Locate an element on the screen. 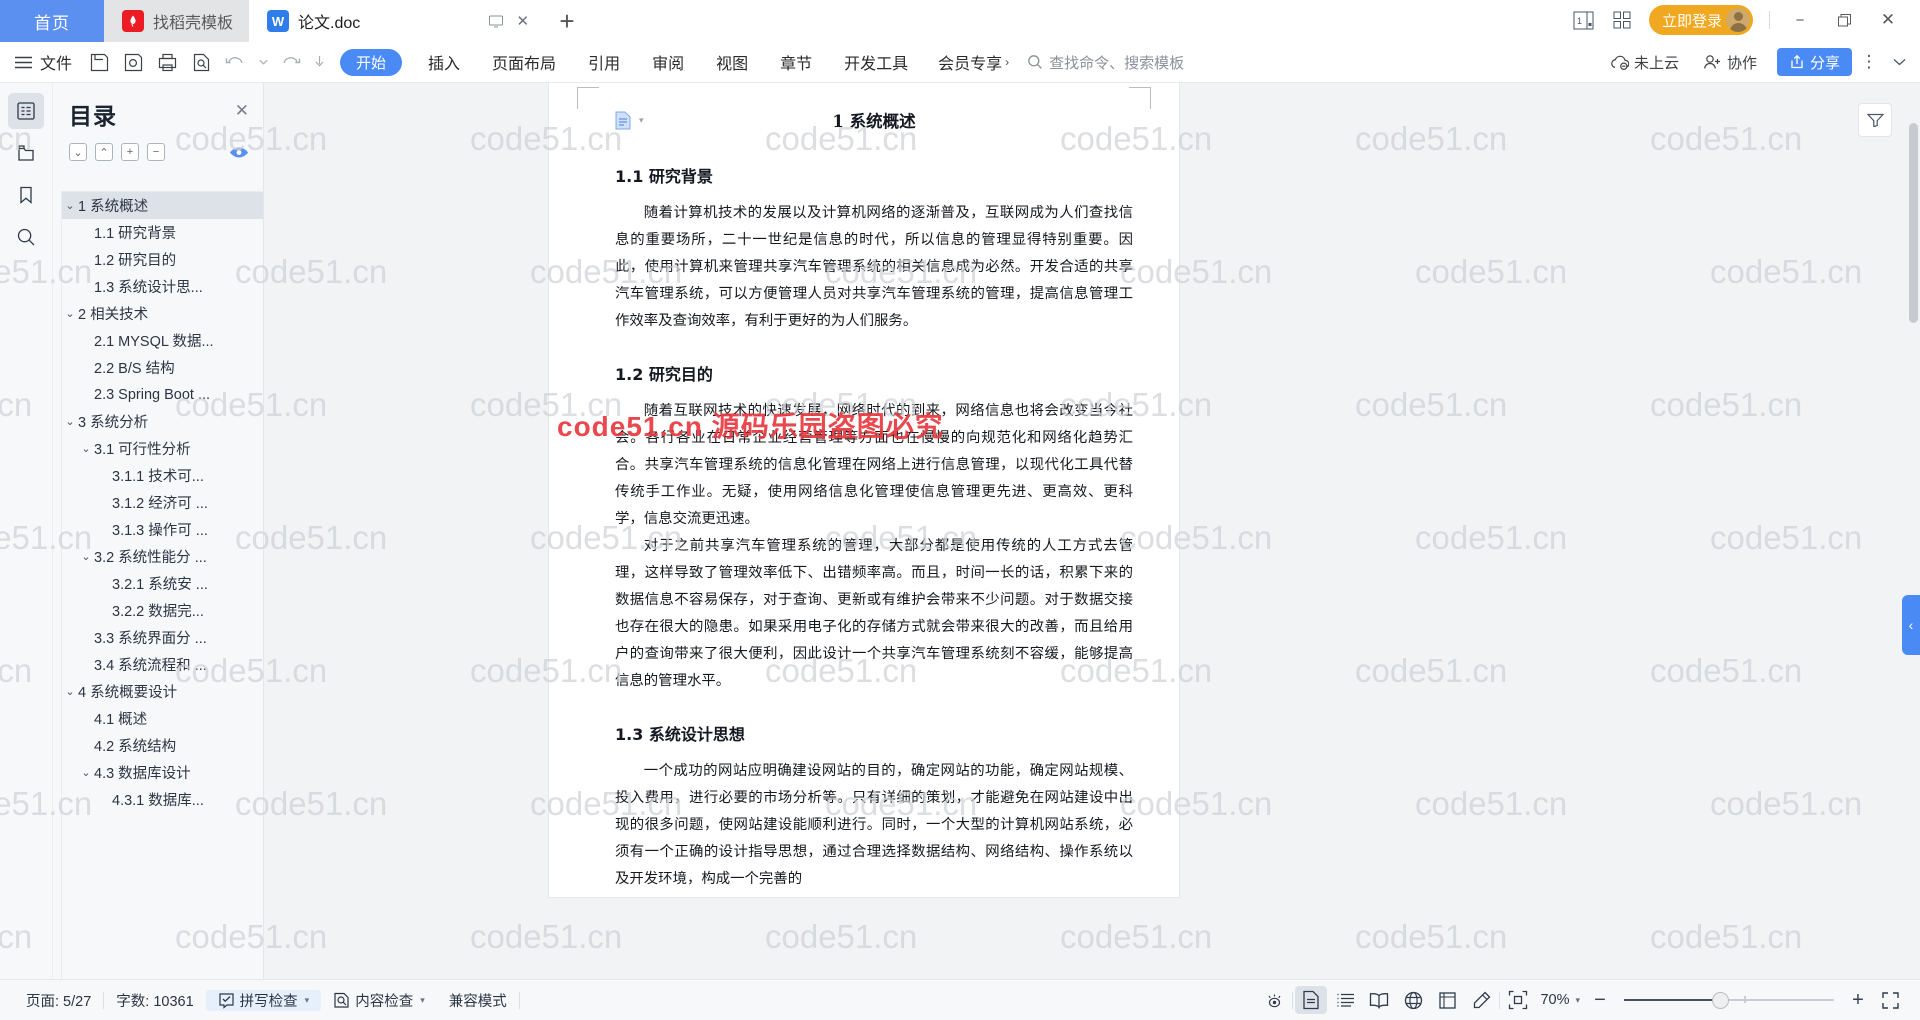 The height and width of the screenshot is (1020, 1920). highlighter-icon is located at coordinates (1481, 1000).